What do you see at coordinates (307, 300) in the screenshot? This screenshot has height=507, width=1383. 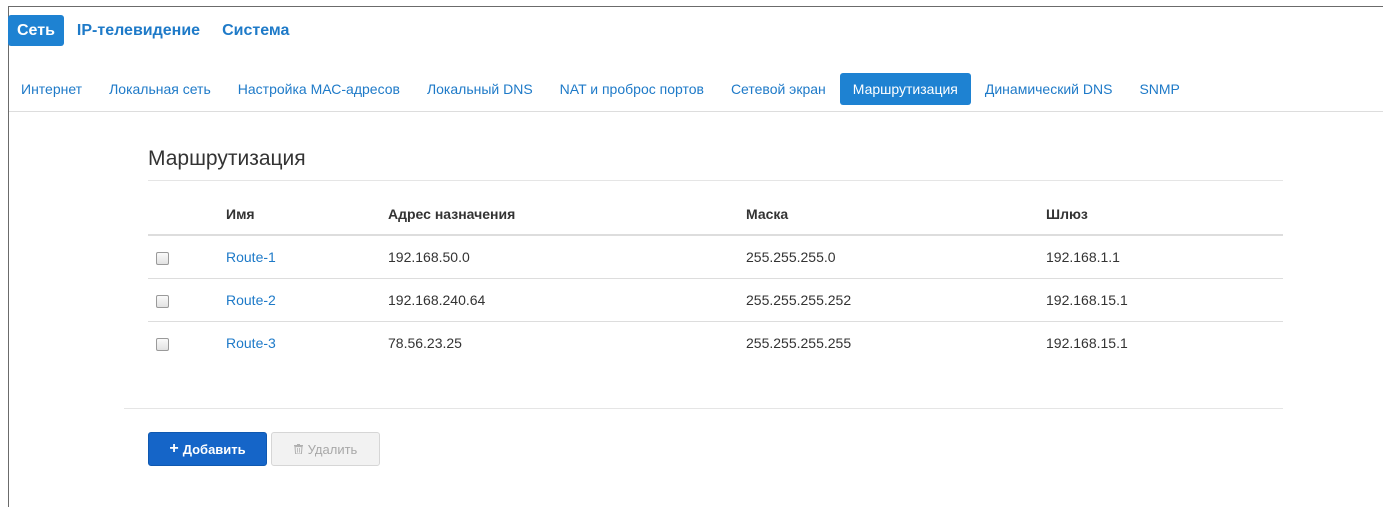 I see `route-name-cell: Route-2` at bounding box center [307, 300].